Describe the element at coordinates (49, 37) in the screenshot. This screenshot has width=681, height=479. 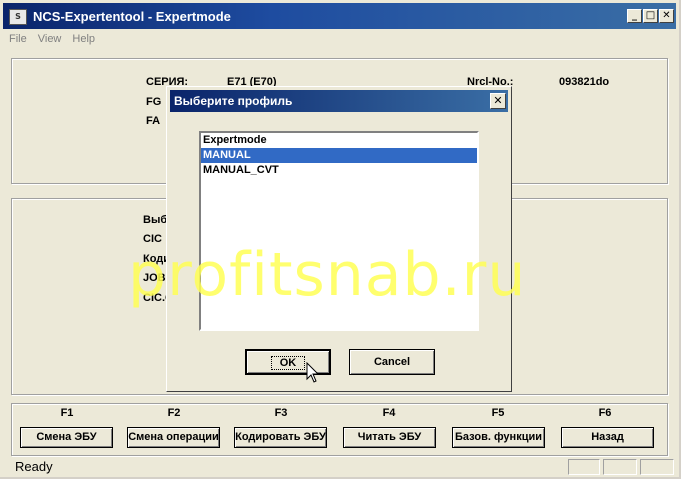
I see `menu-view: View` at that location.